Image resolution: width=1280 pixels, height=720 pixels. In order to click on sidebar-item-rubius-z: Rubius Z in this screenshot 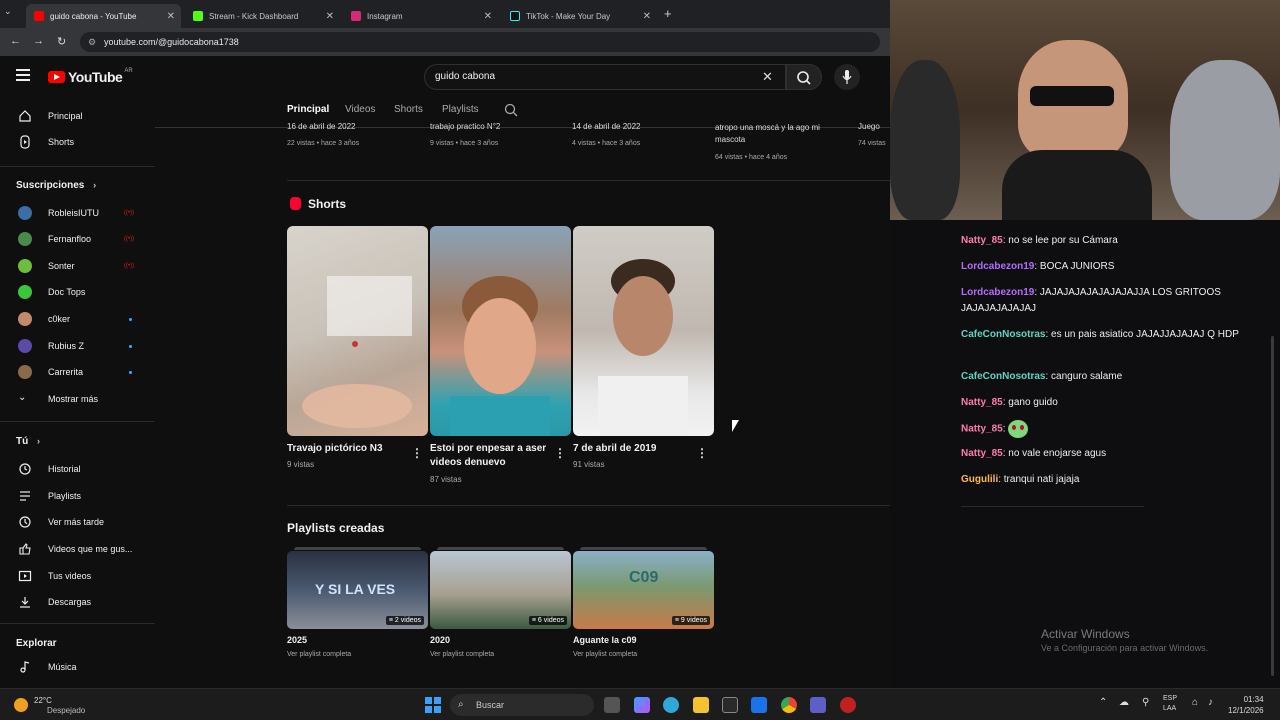, I will do `click(77, 346)`.